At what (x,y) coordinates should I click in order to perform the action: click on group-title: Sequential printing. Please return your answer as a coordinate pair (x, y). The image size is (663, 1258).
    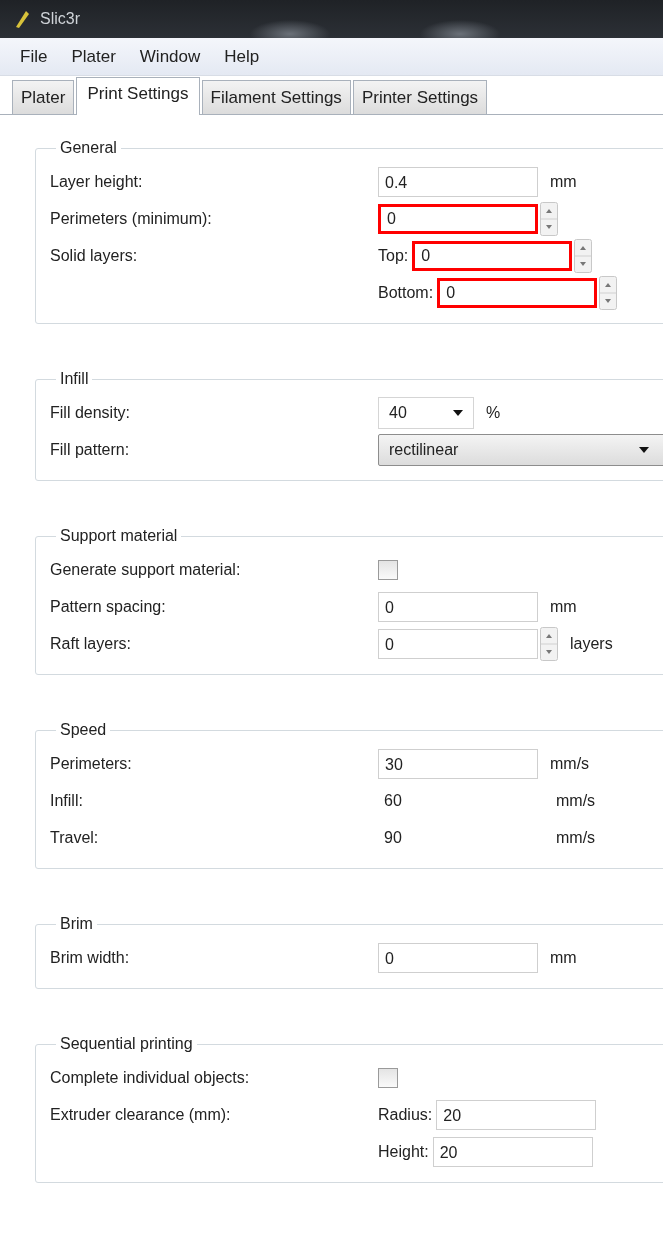
    Looking at the image, I should click on (126, 1044).